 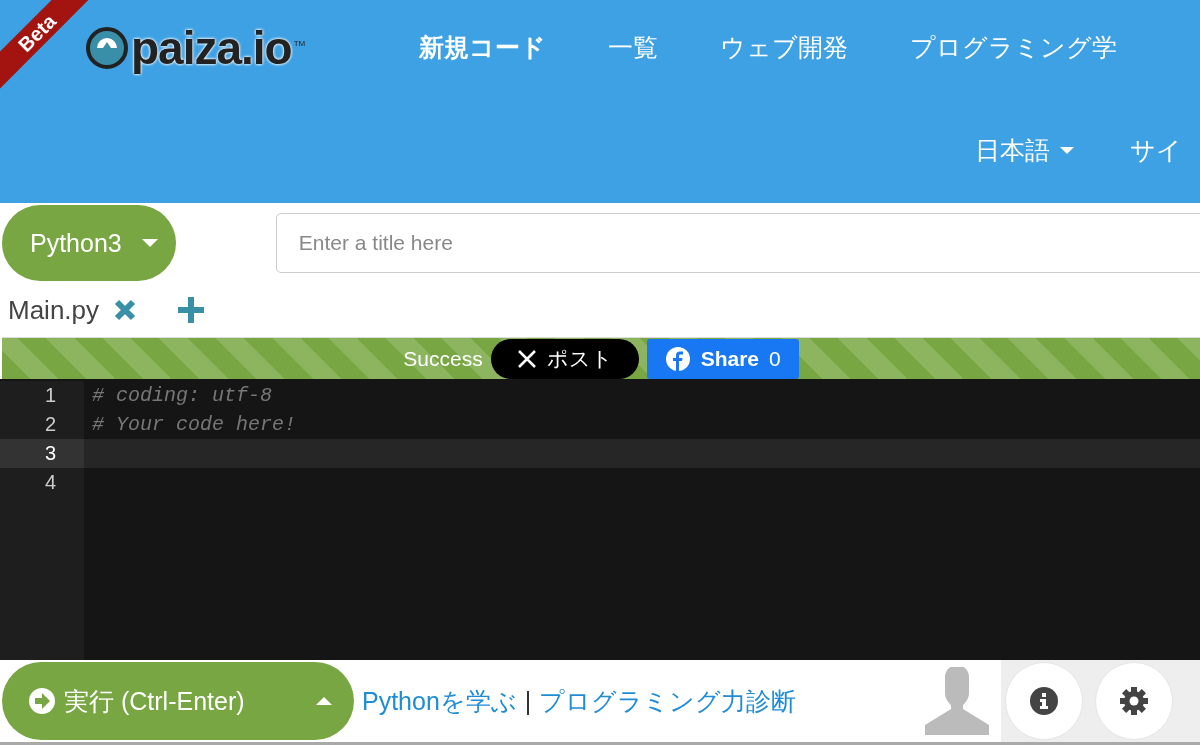 I want to click on line-number: 4, so click(x=42, y=482).